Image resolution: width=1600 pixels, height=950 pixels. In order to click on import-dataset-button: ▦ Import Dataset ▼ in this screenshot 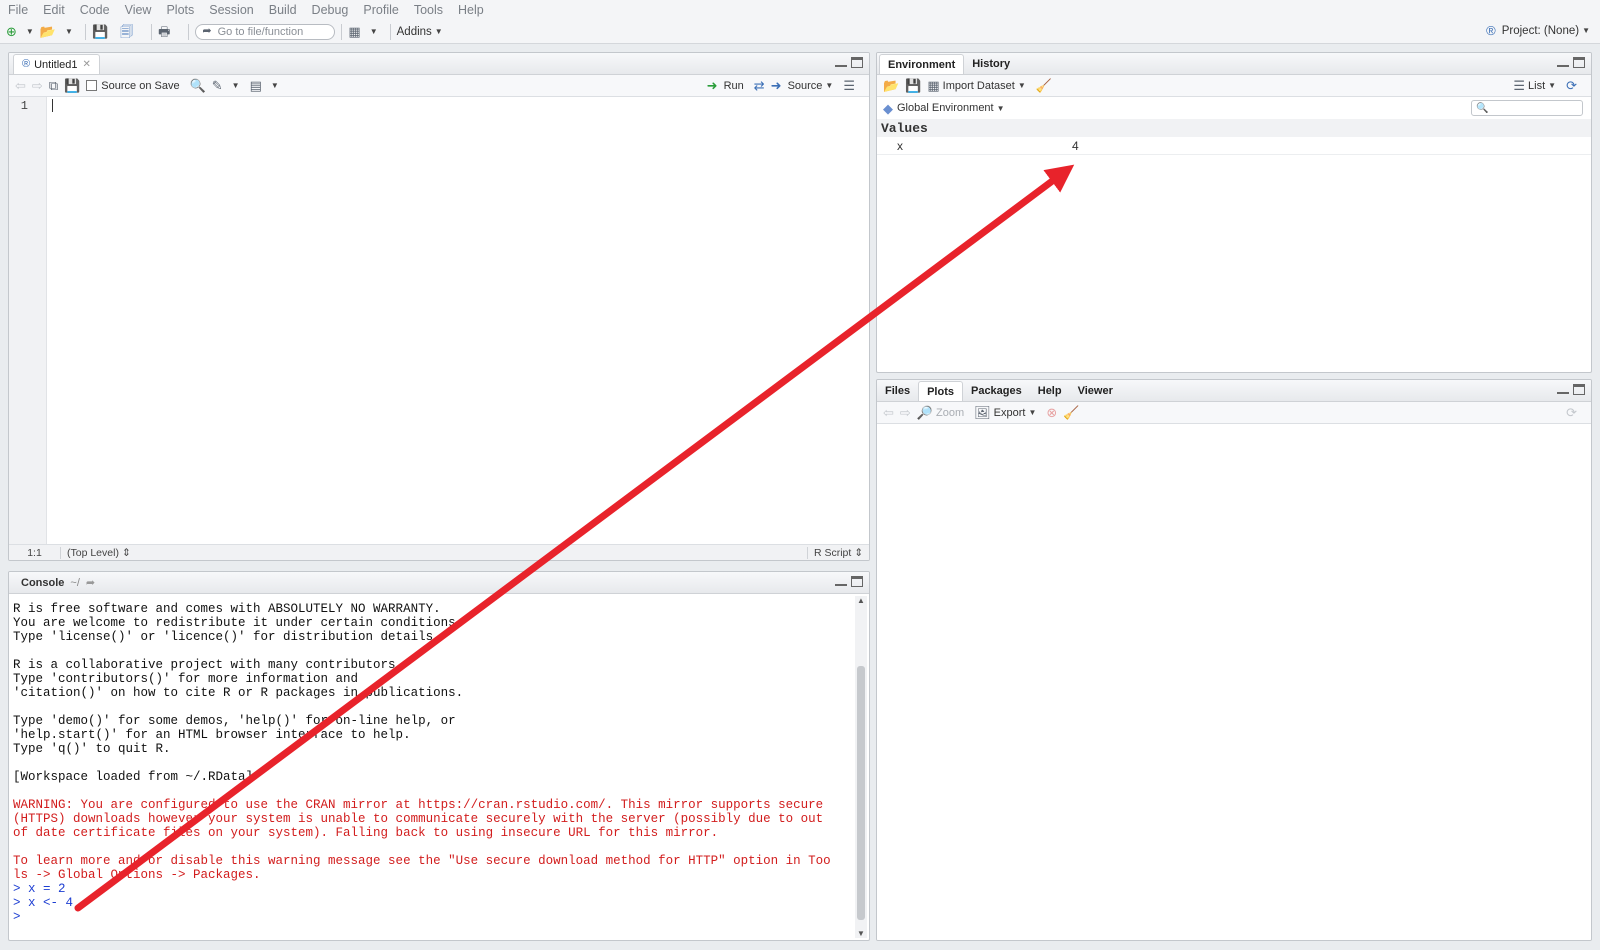, I will do `click(976, 85)`.